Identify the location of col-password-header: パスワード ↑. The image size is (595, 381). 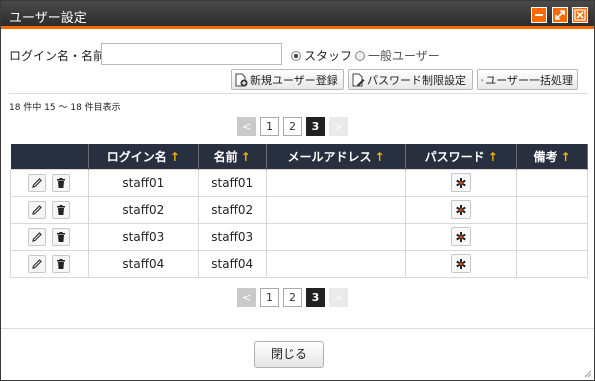
(461, 156).